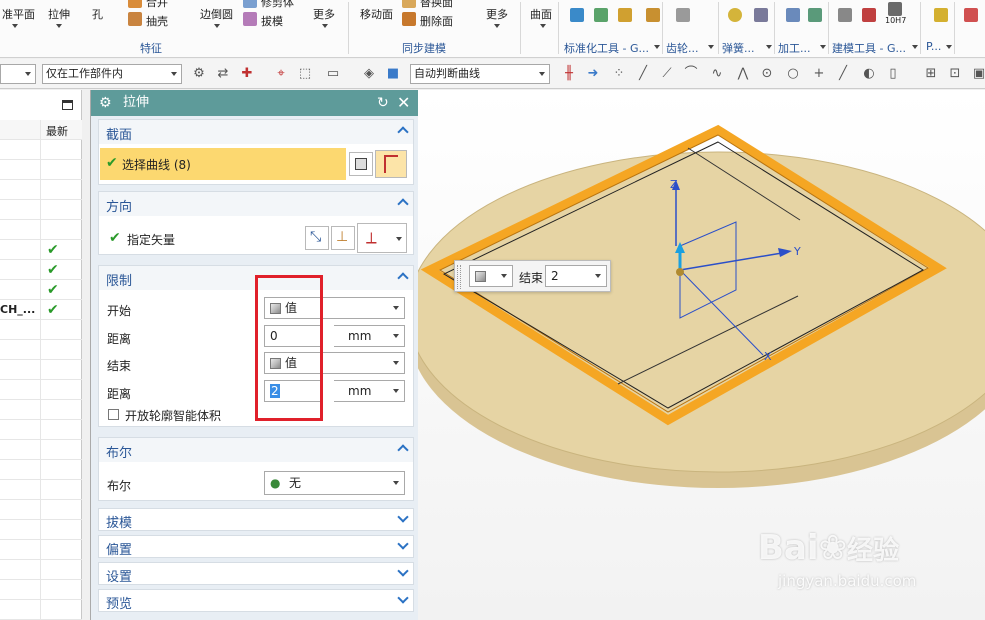 This screenshot has height=620, width=985. Describe the element at coordinates (18, 74) in the screenshot. I see `filter-combo` at that location.